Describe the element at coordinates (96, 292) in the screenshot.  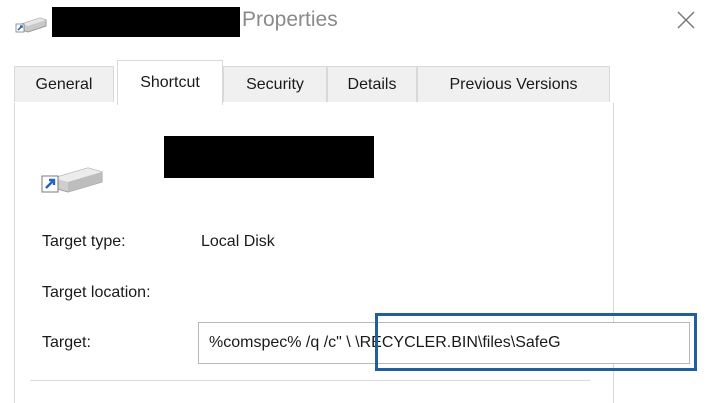
I see `target-location-label: Target location:` at that location.